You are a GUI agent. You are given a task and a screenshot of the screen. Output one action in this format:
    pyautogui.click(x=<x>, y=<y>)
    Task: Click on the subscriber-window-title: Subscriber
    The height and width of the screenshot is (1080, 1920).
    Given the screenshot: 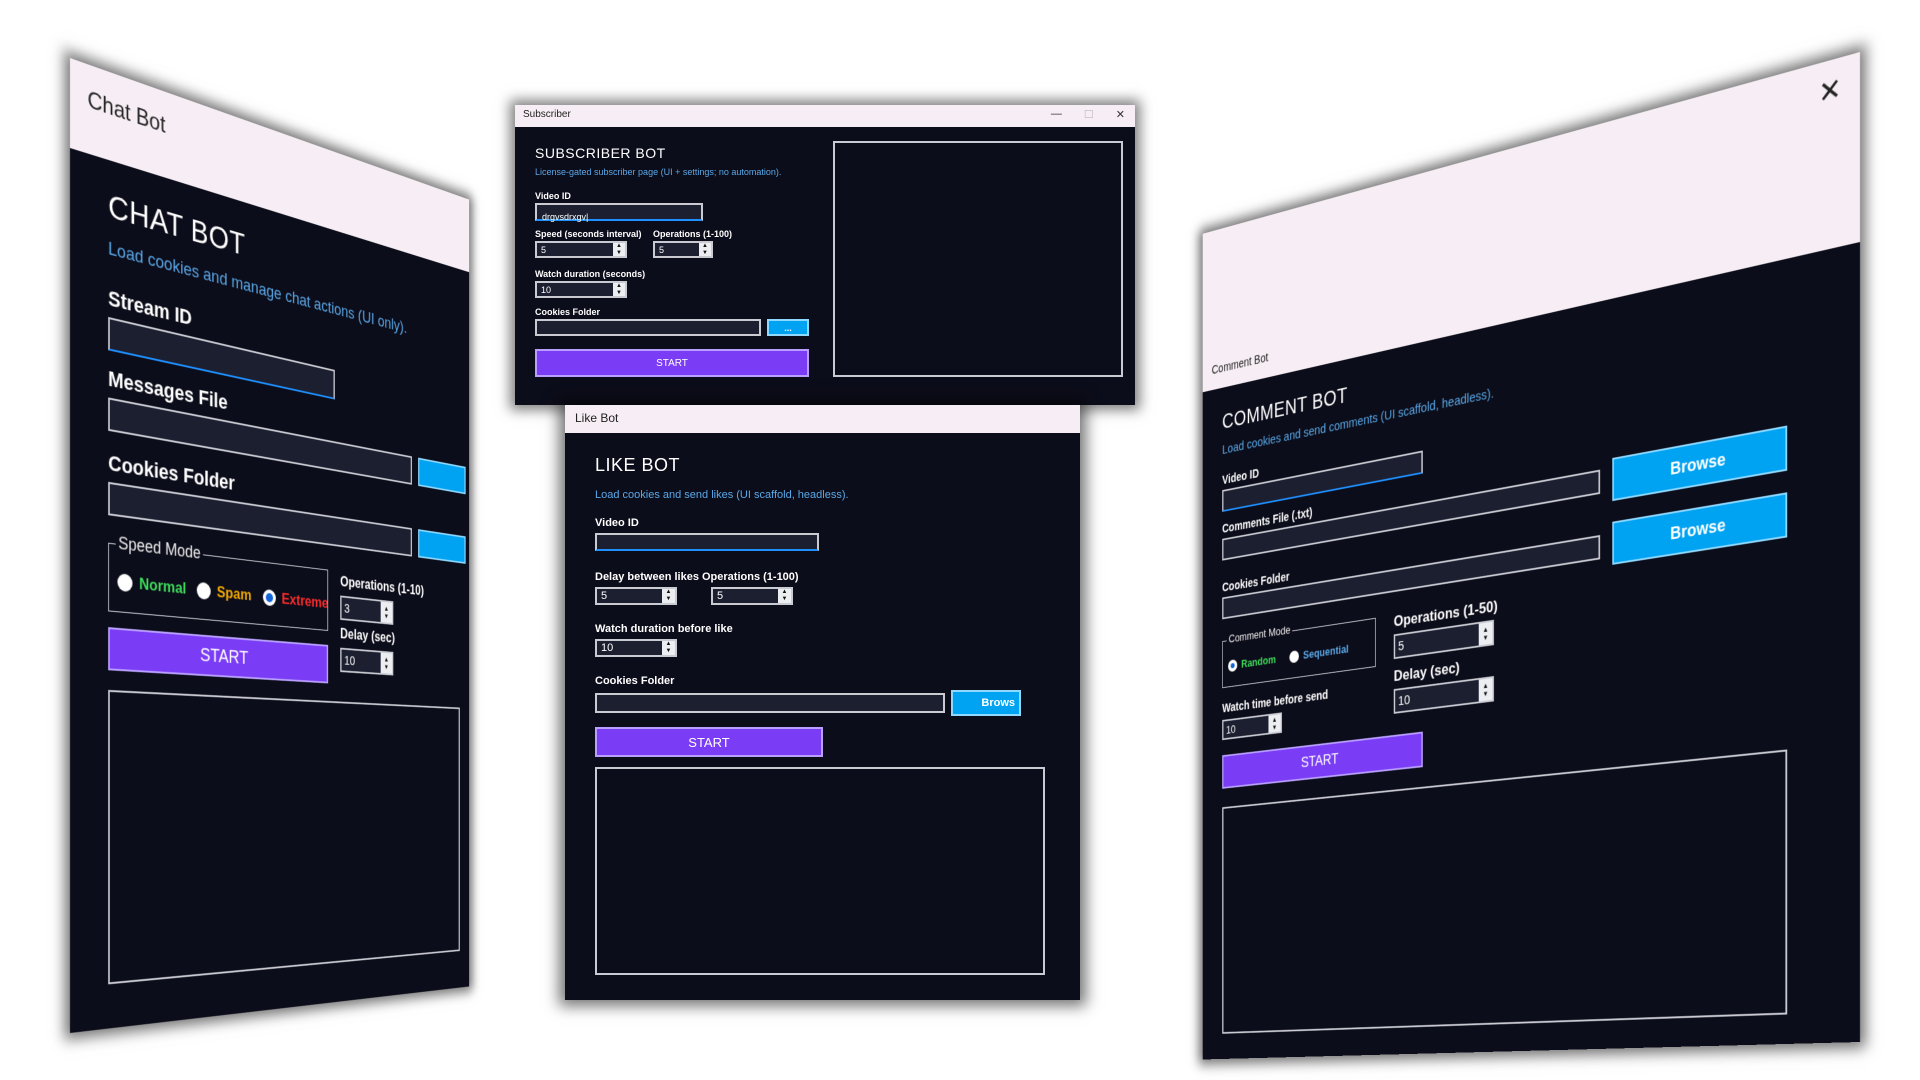 What is the action you would take?
    pyautogui.click(x=547, y=114)
    